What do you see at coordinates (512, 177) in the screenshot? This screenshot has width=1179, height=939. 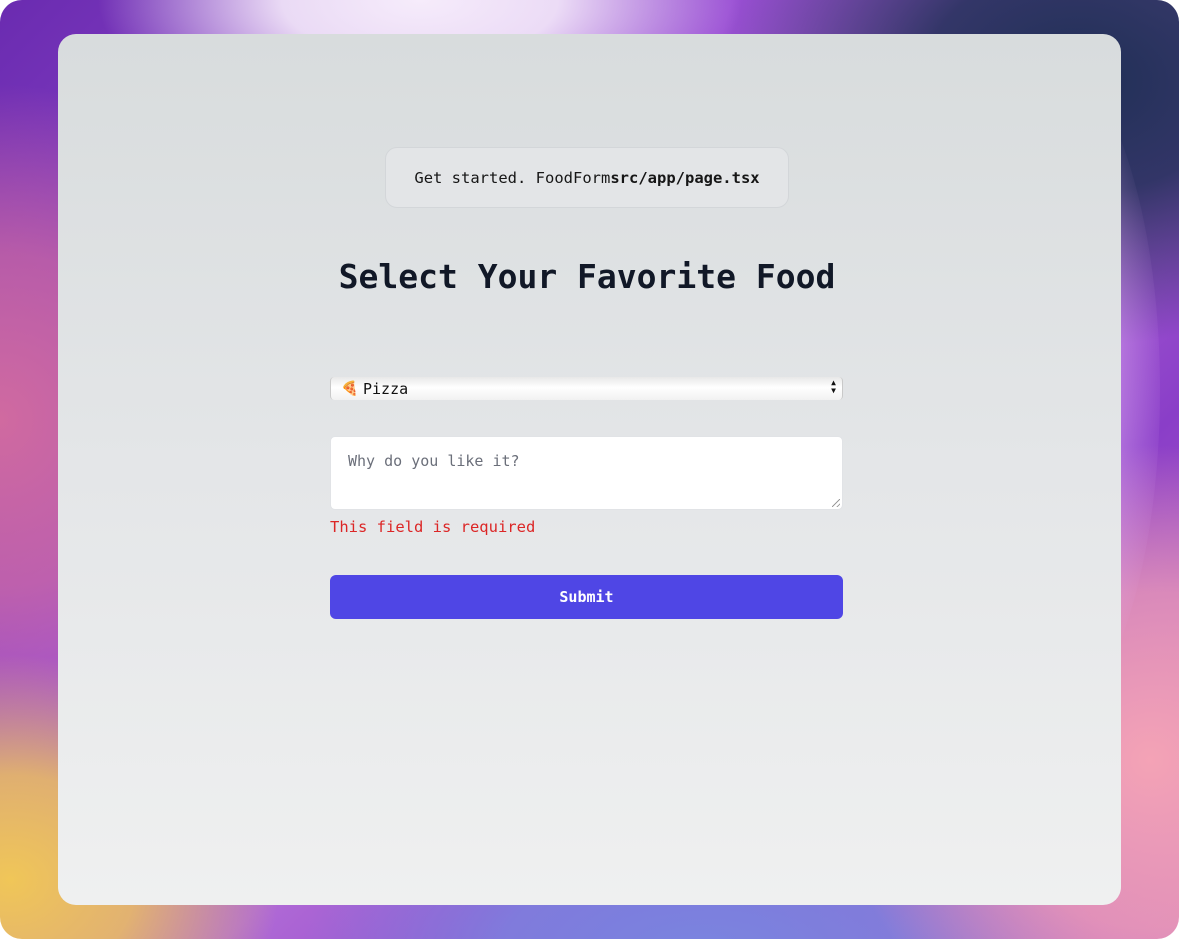 I see `get-started-text: Get started. FoodForm` at bounding box center [512, 177].